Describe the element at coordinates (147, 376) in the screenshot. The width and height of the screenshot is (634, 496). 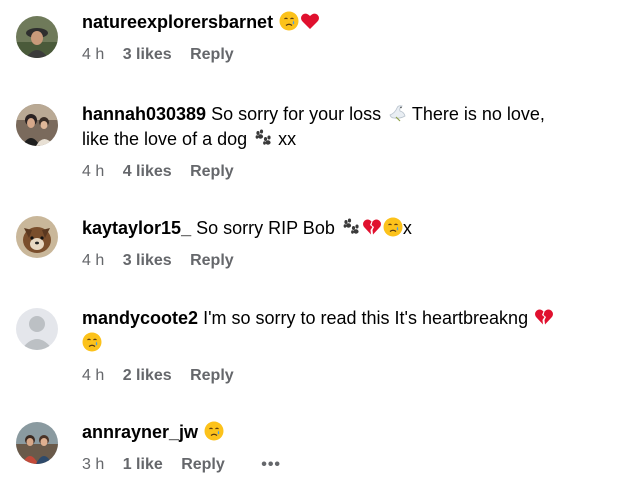
I see `likes-count: 2 likes` at that location.